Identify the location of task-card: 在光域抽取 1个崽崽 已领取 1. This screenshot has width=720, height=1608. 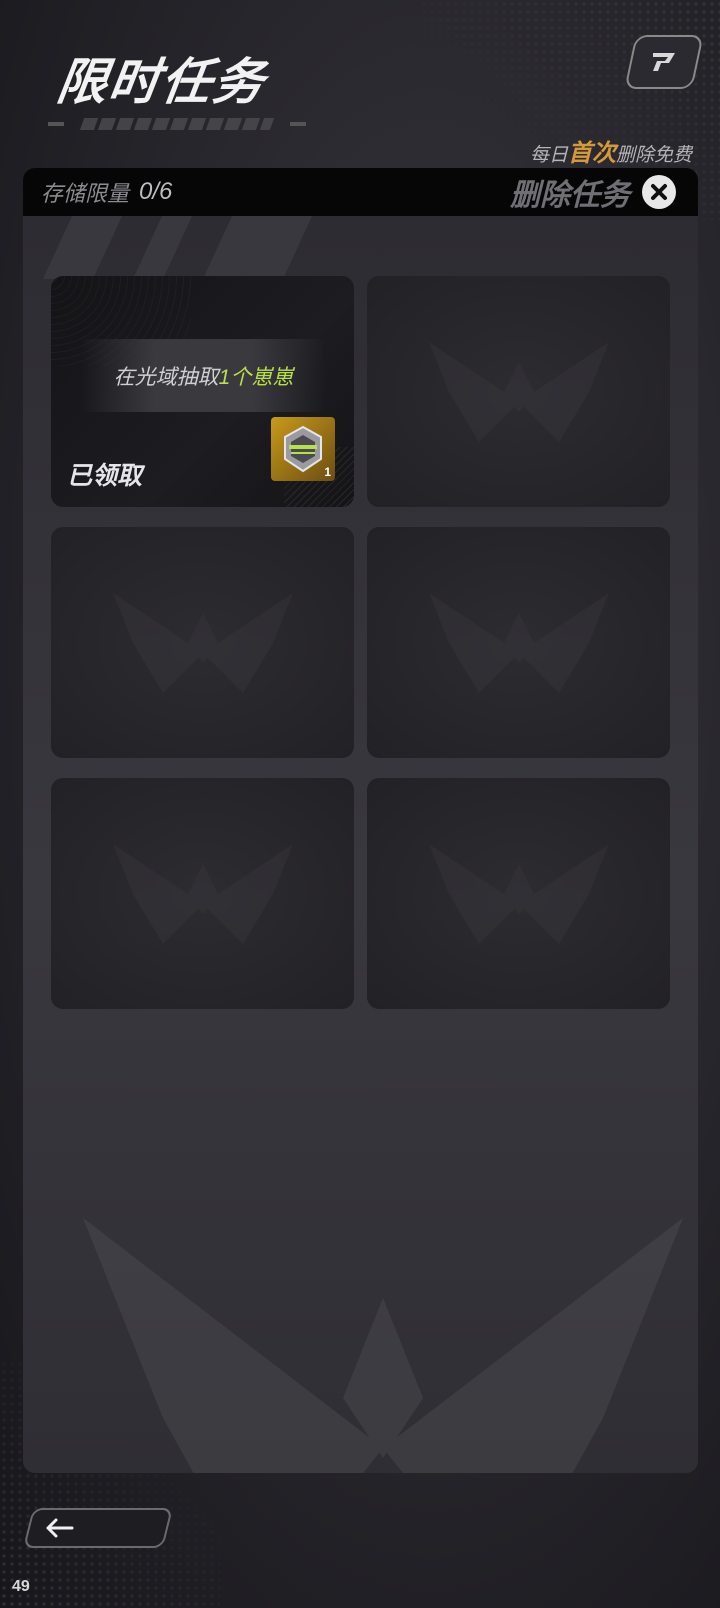
(202, 391).